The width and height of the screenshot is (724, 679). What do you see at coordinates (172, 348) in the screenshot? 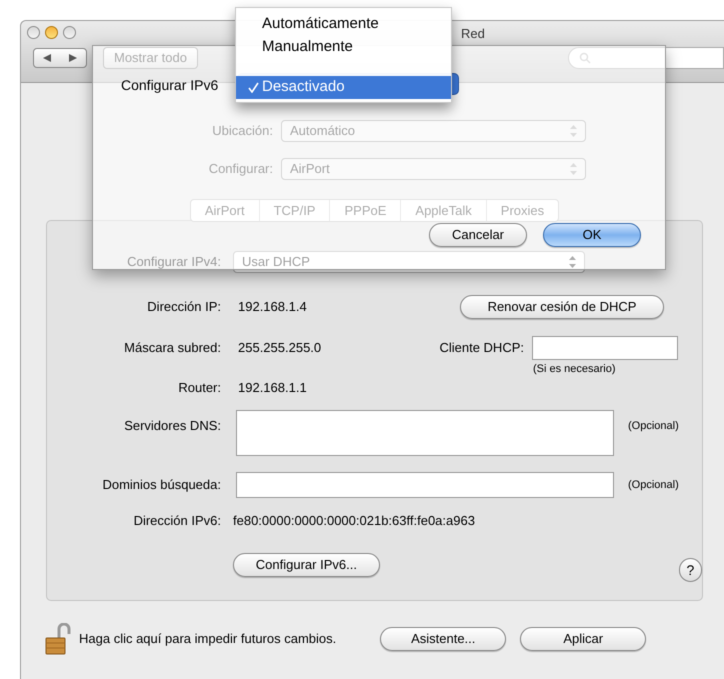
I see `subnet-mask-label: Máscara subred:` at bounding box center [172, 348].